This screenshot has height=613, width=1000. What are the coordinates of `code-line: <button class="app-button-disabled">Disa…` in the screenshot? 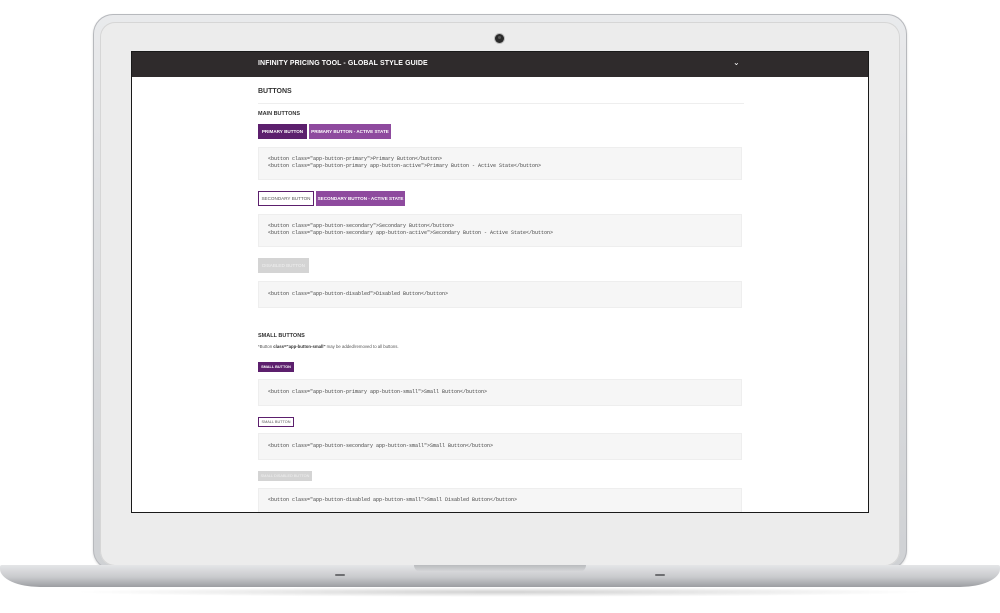 It's located at (358, 294).